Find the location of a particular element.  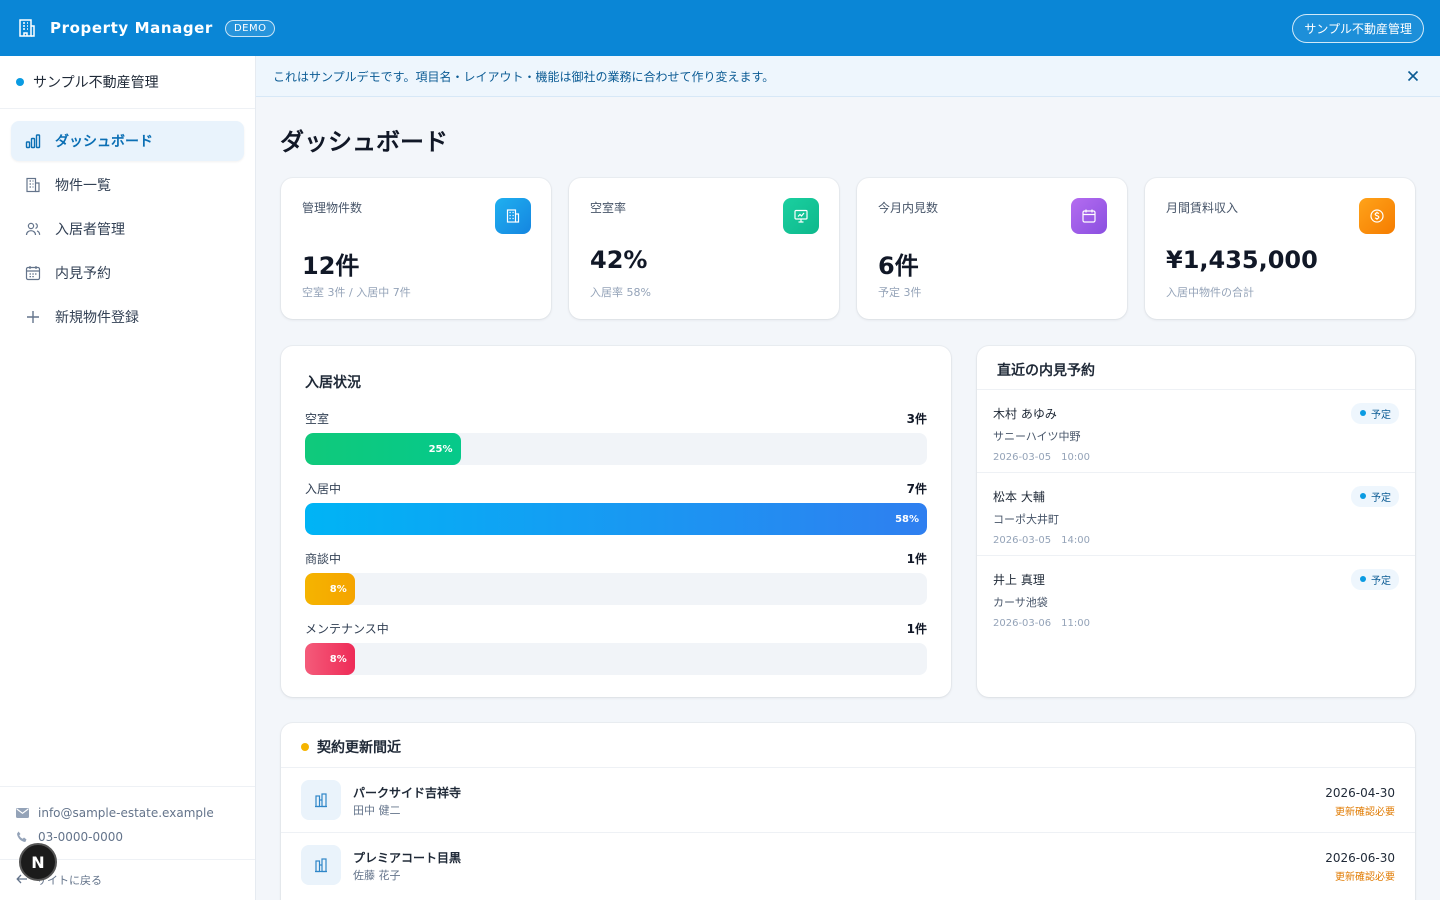

sidebar-item-tenants: 入居者管理 is located at coordinates (127, 229).